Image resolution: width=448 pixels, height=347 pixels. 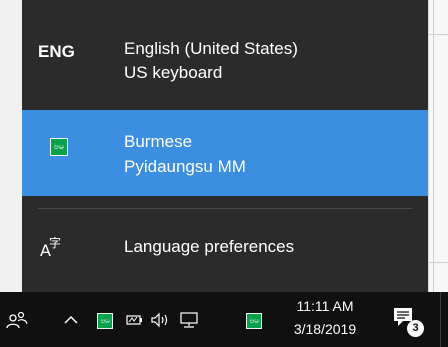 What do you see at coordinates (161, 320) in the screenshot?
I see `volume-icon` at bounding box center [161, 320].